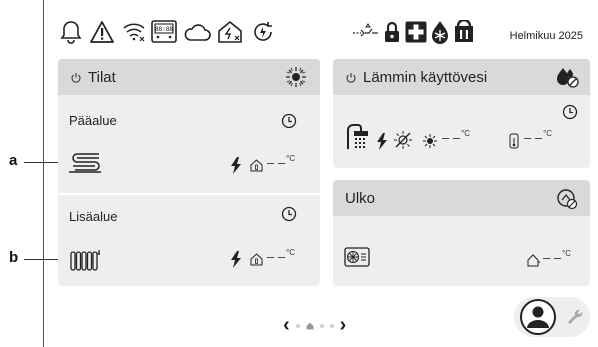 This screenshot has width=598, height=347. I want to click on status-bar: 88:88 Helmikuu 2025, so click(323, 34).